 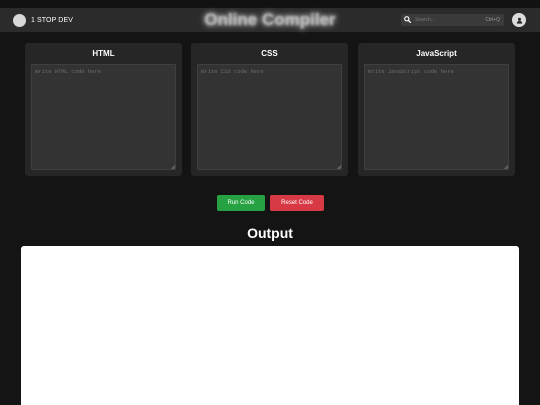 I want to click on run-code-button: Run Code, so click(x=241, y=203).